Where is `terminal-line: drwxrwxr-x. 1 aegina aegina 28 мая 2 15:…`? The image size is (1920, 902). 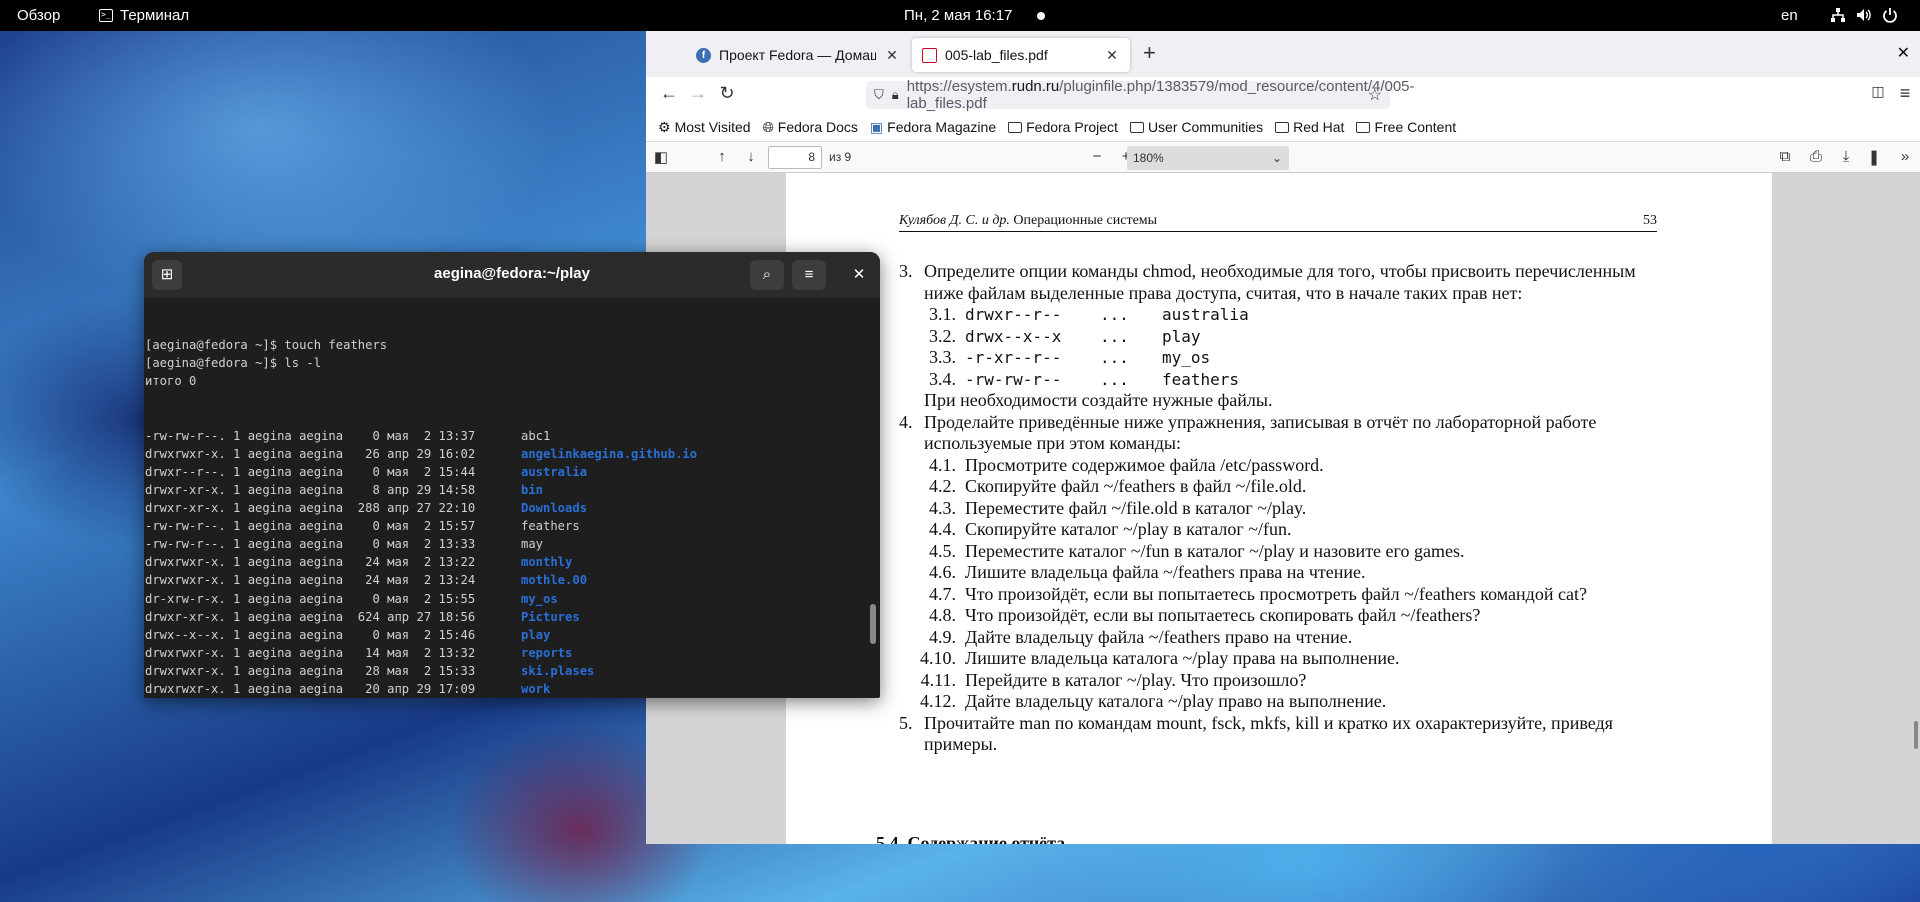
terminal-line: drwxrwxr-x. 1 aegina aegina 28 мая 2 15:… is located at coordinates (370, 670).